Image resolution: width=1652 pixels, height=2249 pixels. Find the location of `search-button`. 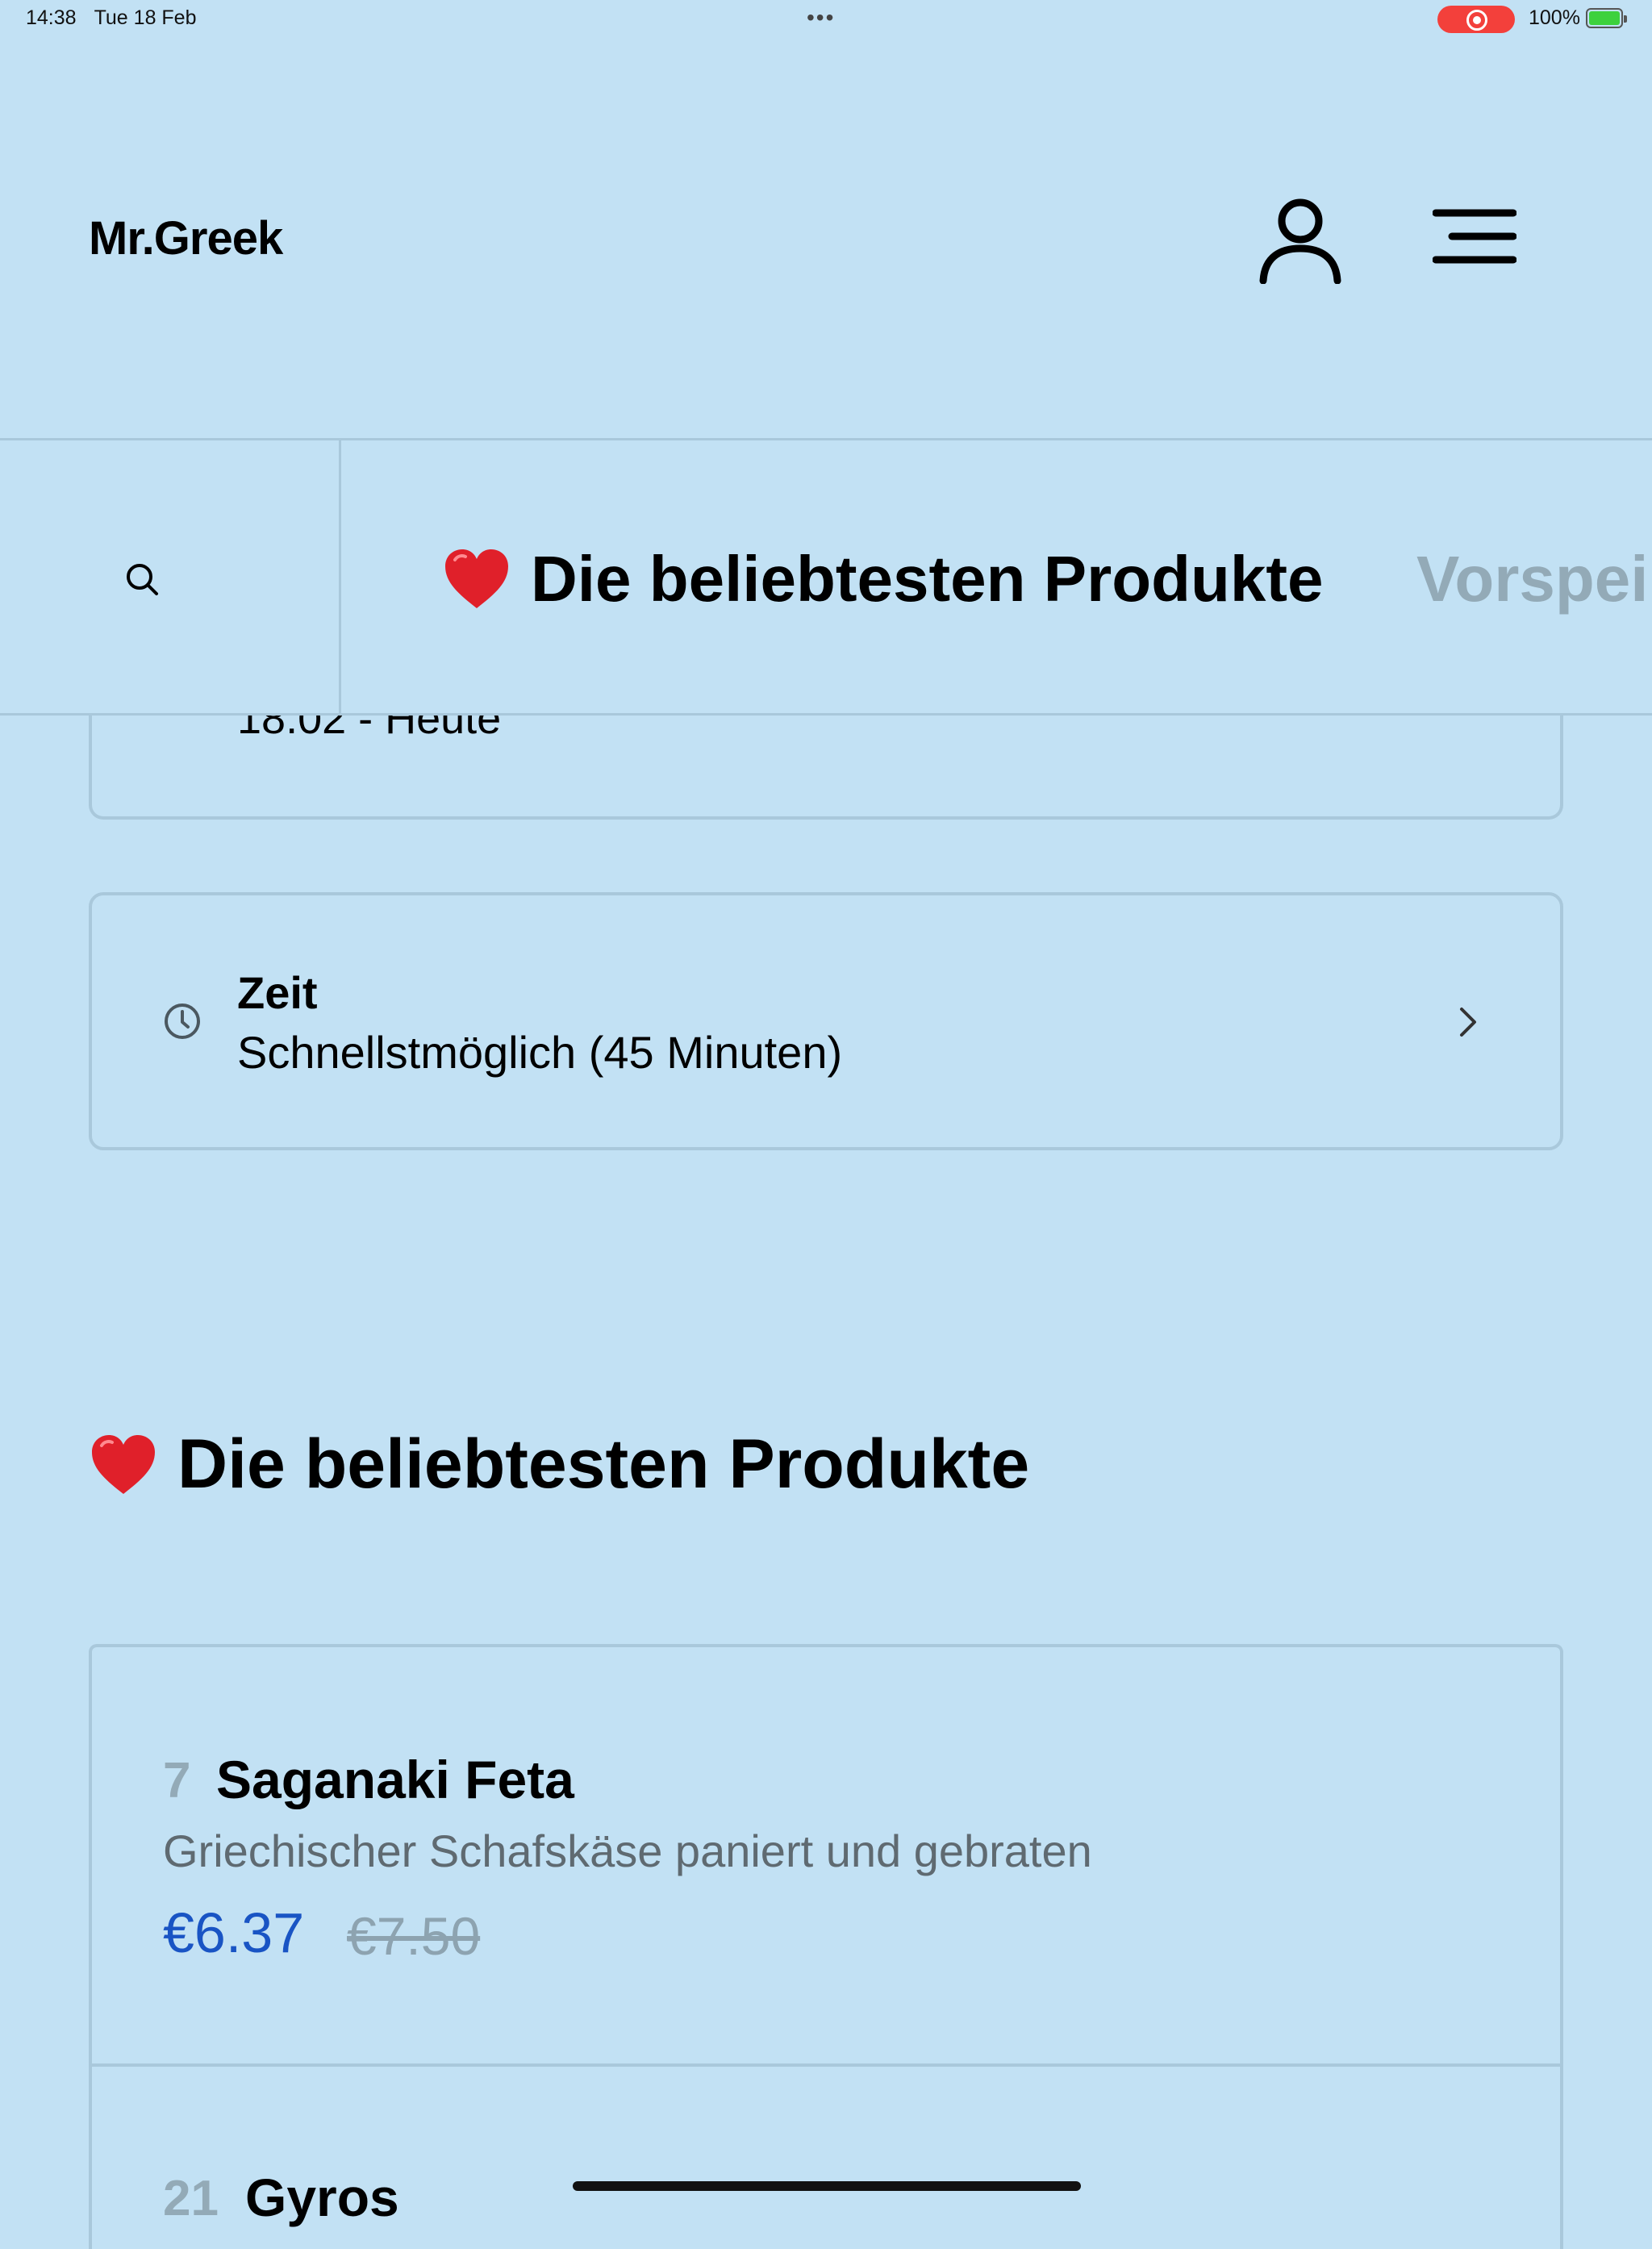

search-button is located at coordinates (170, 576).